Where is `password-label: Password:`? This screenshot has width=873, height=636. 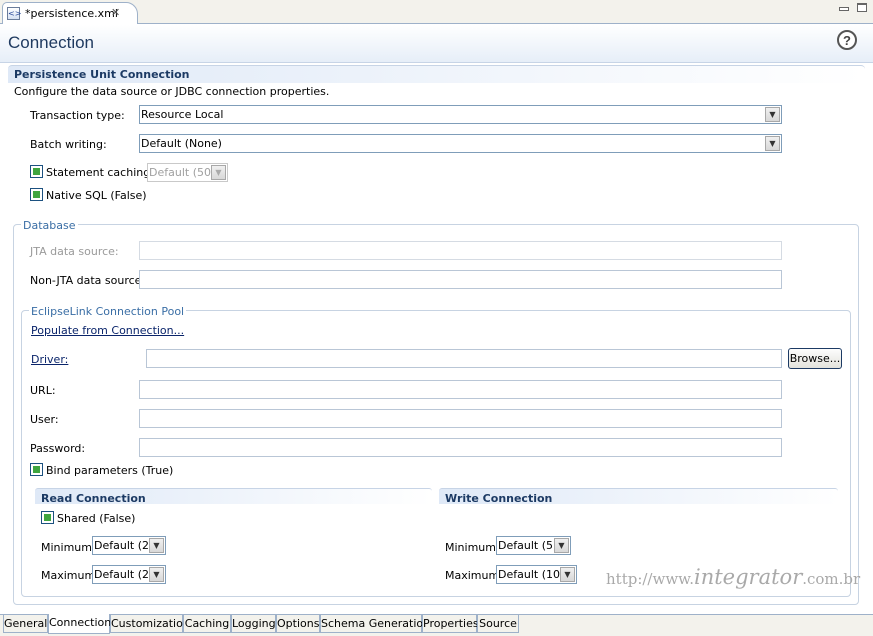
password-label: Password: is located at coordinates (58, 448).